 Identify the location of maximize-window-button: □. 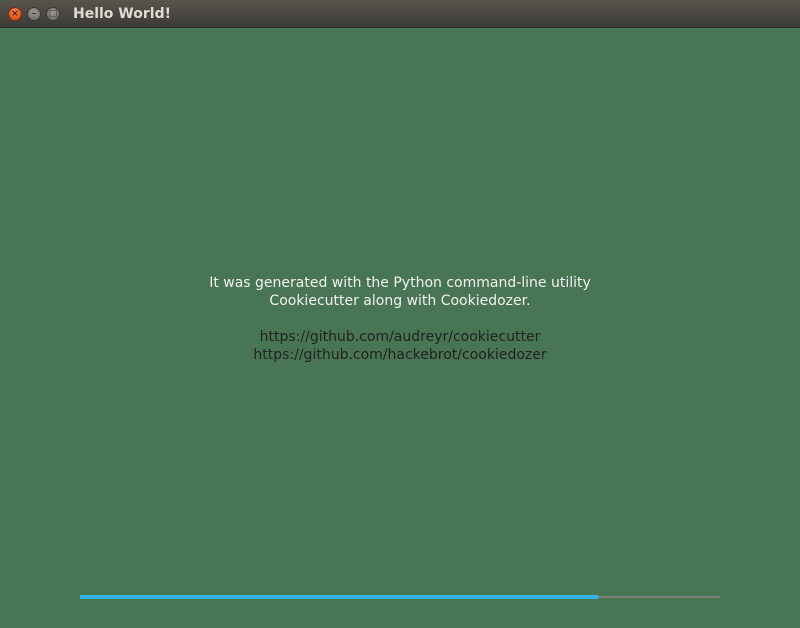
(53, 14).